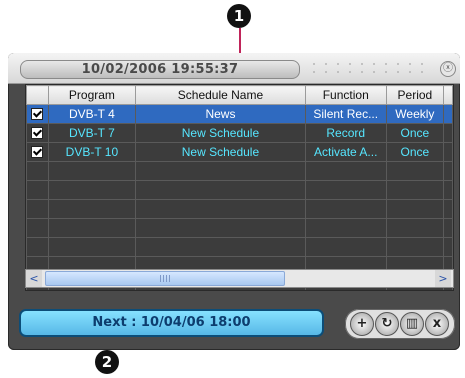  Describe the element at coordinates (220, 114) in the screenshot. I see `cell-schedule-name: News` at that location.